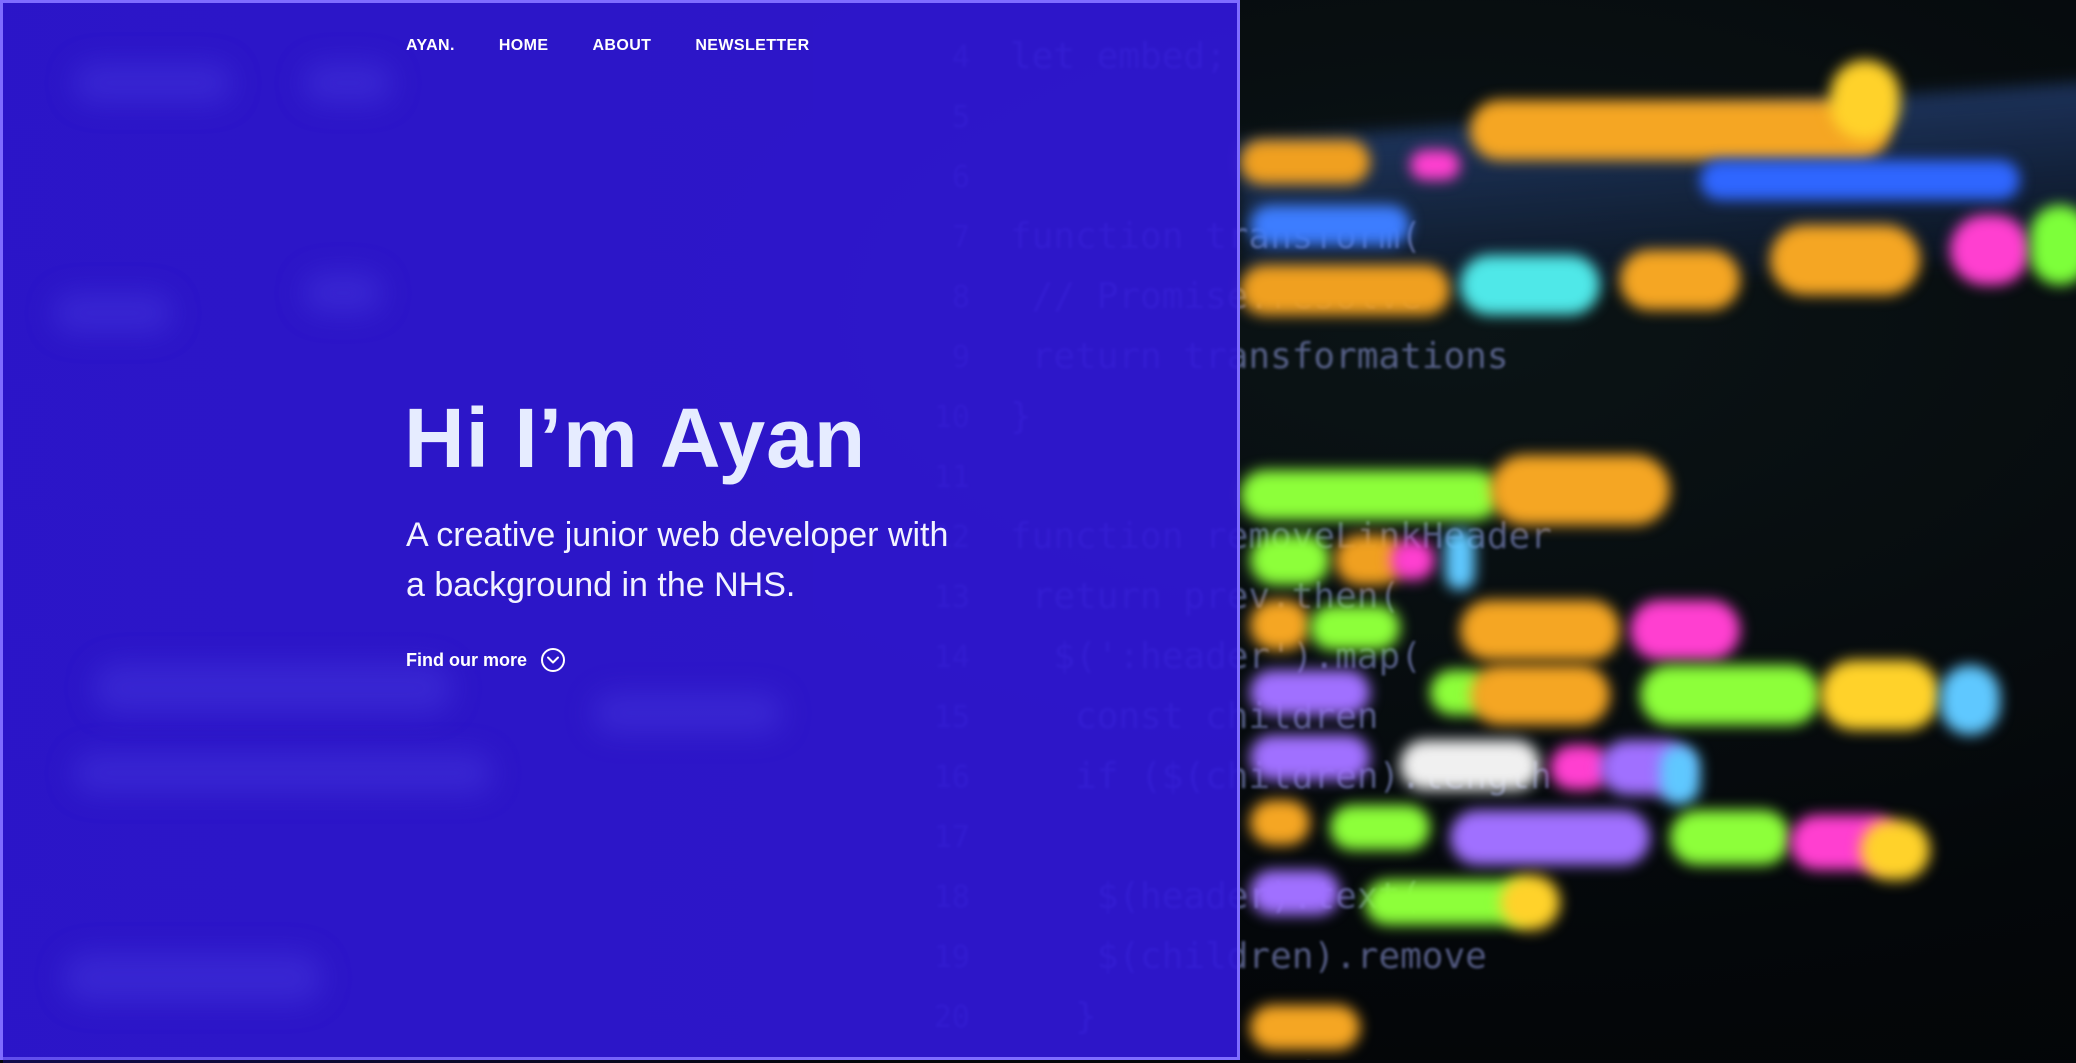 This screenshot has height=1063, width=2076. What do you see at coordinates (466, 659) in the screenshot?
I see `cta-label: Find our more` at bounding box center [466, 659].